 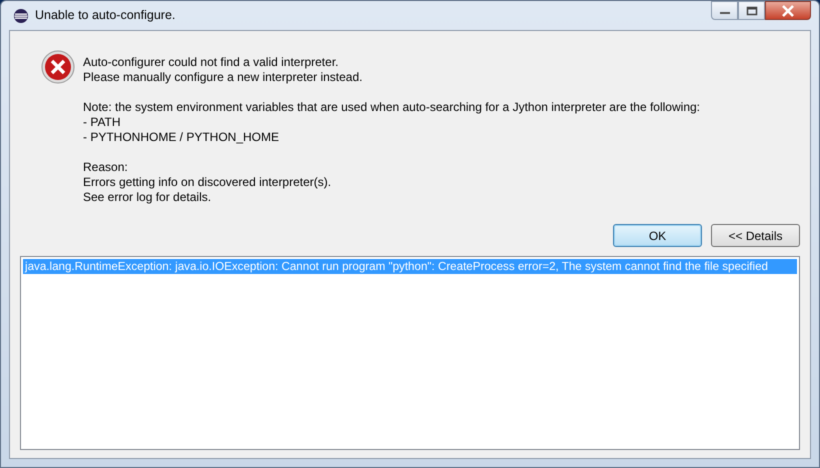 What do you see at coordinates (58, 67) in the screenshot?
I see `error-icon` at bounding box center [58, 67].